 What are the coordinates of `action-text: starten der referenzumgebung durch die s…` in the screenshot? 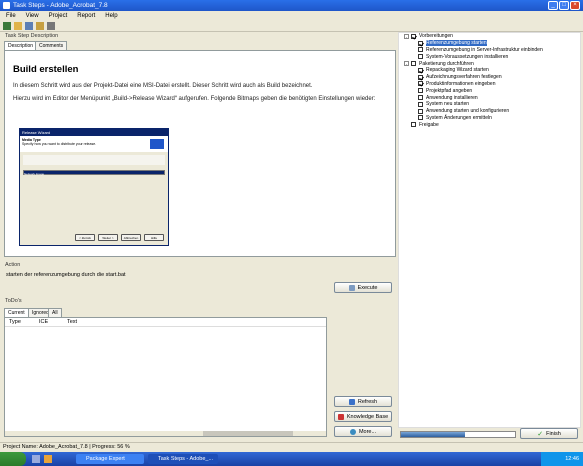 It's located at (66, 275).